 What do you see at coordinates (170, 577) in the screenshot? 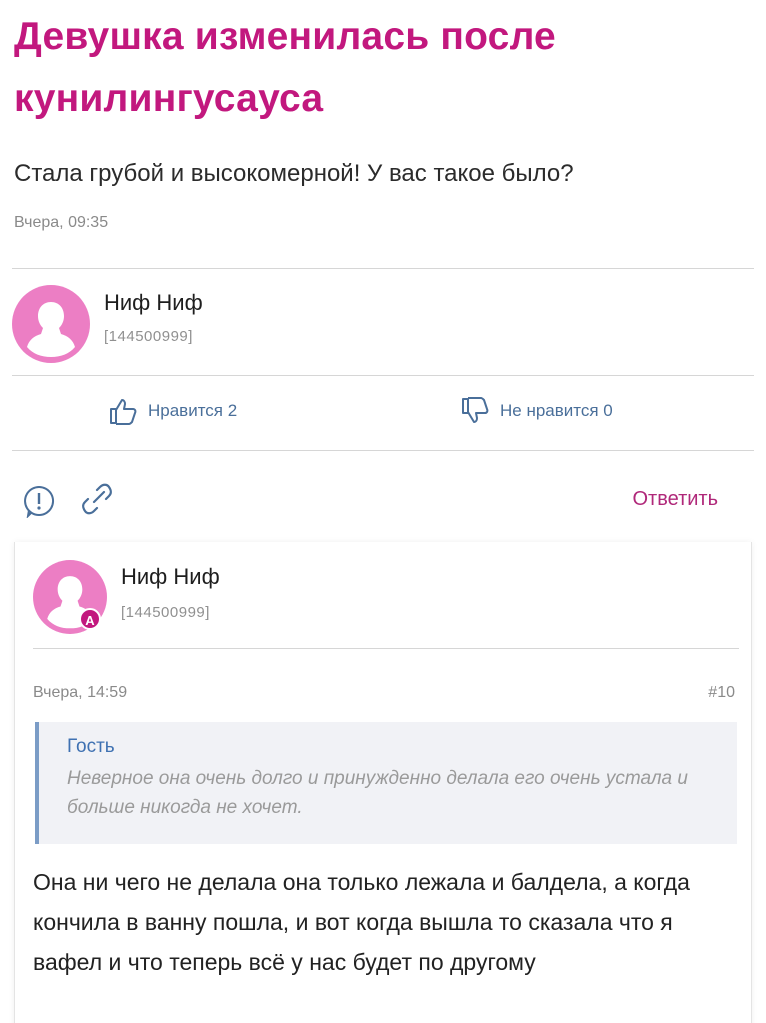
I see `reply-author-name: Ниф Ниф` at bounding box center [170, 577].